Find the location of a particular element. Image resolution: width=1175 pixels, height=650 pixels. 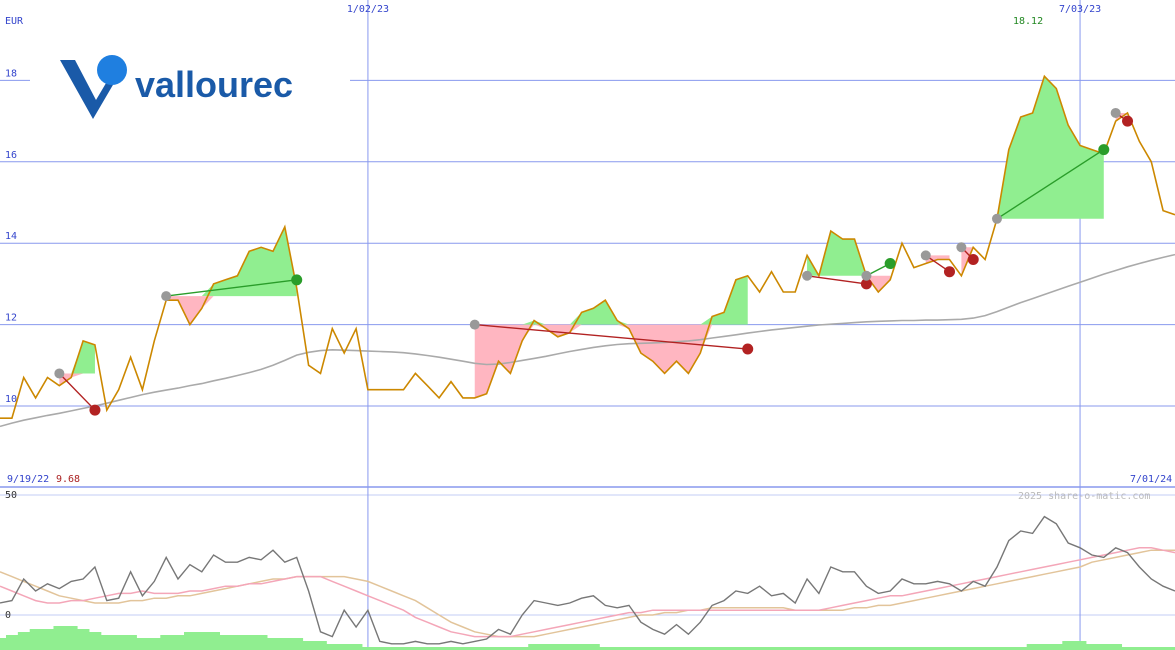

x-tick-label: 1/02/23 is located at coordinates (368, 9).